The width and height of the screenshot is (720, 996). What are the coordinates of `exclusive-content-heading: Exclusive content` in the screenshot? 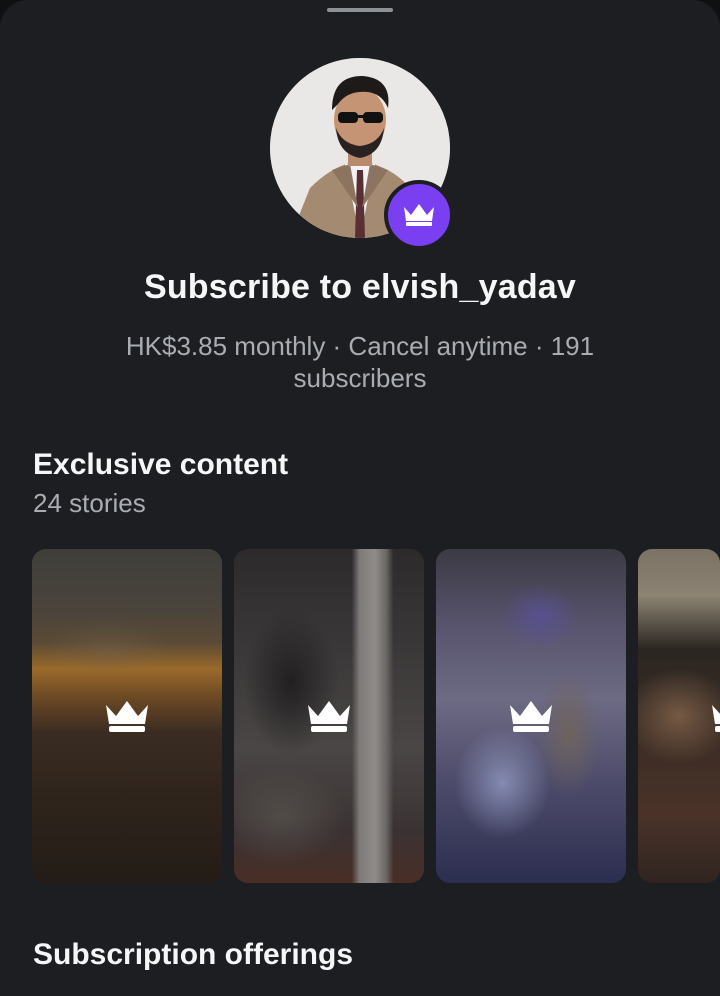 It's located at (161, 464).